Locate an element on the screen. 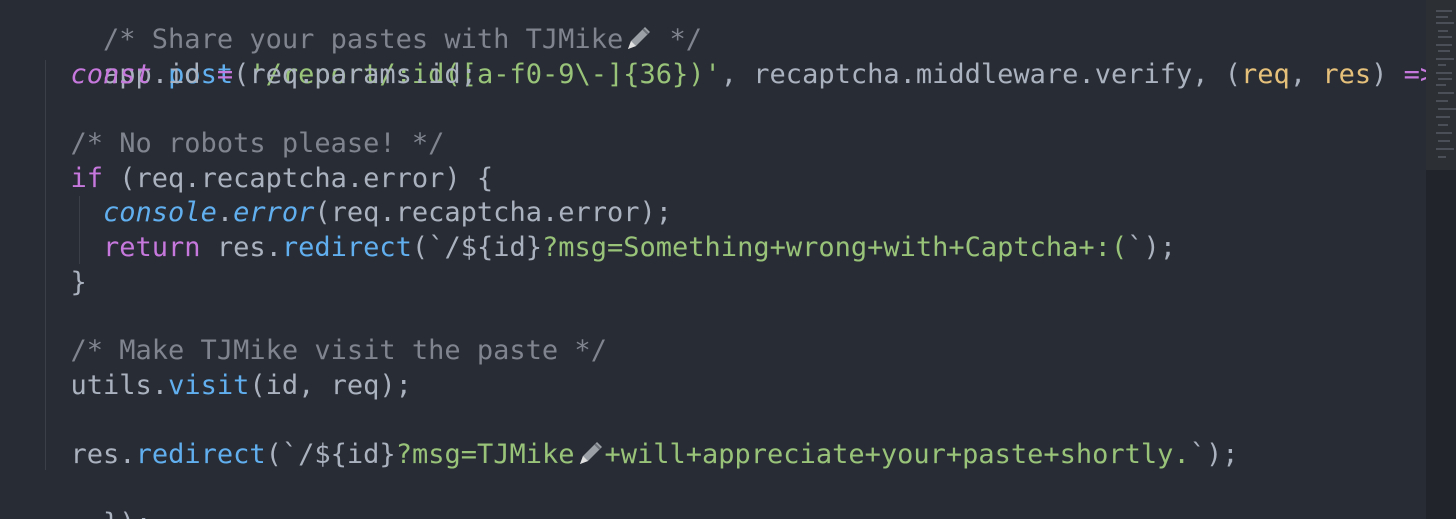 The image size is (1456, 519). identifier-middleware: middleware is located at coordinates (997, 74).